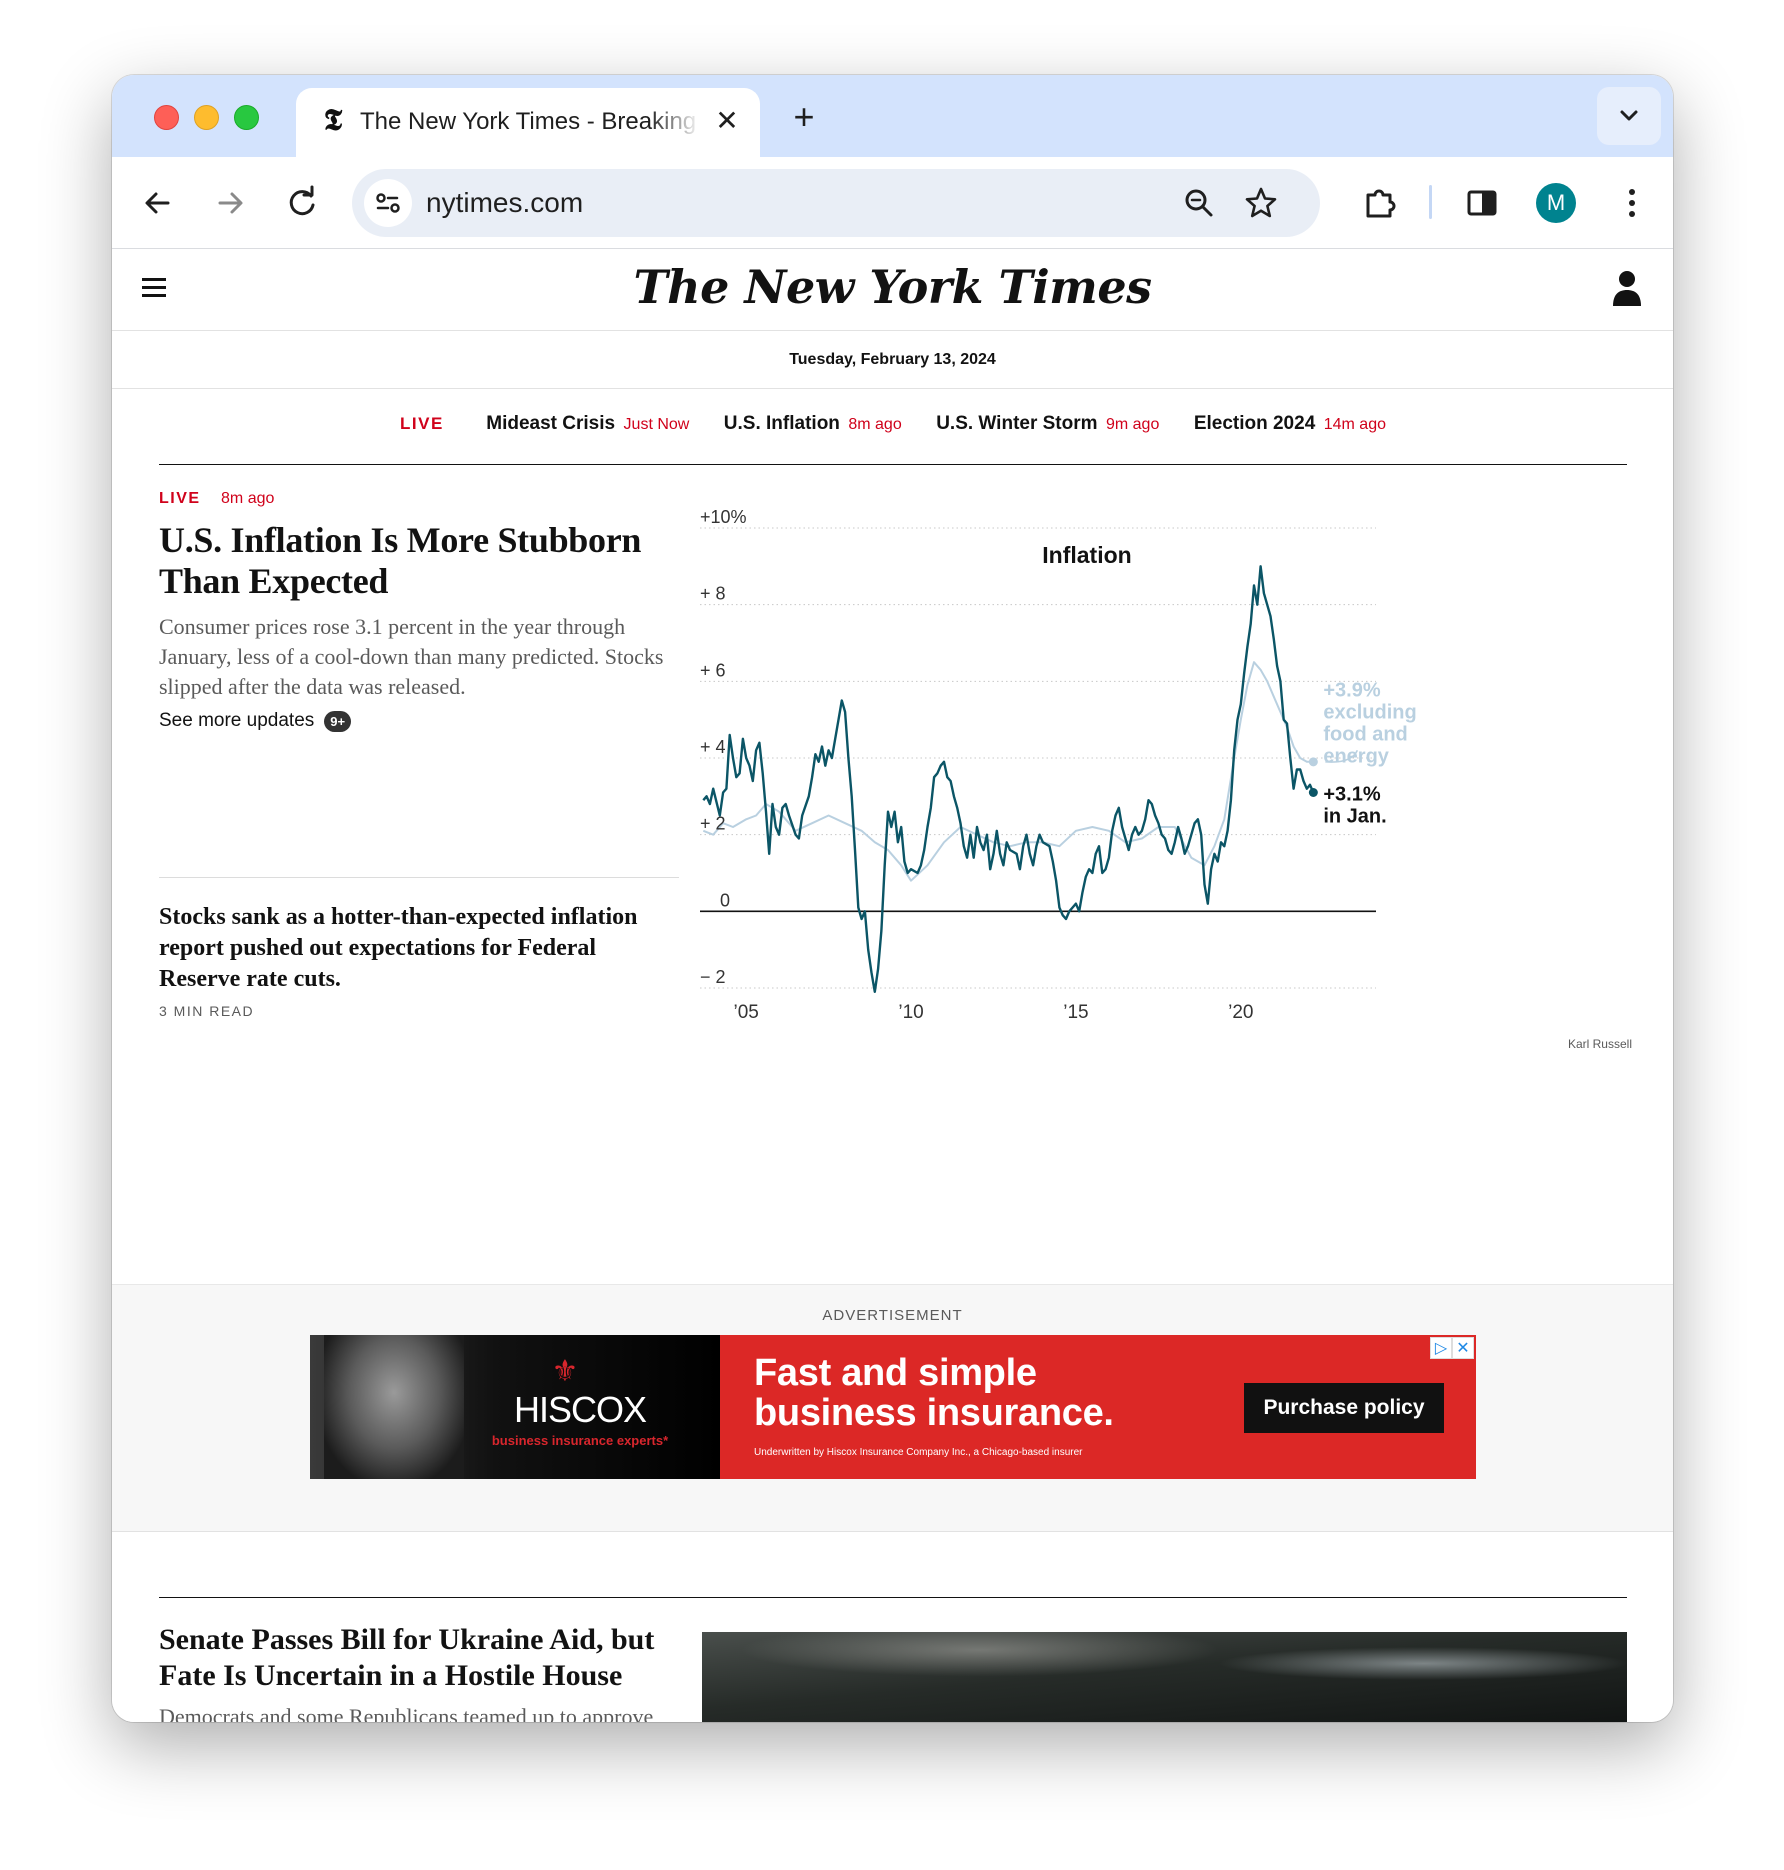 This screenshot has height=1870, width=1784. Describe the element at coordinates (836, 203) in the screenshot. I see `address-bar: nytimes.com` at that location.